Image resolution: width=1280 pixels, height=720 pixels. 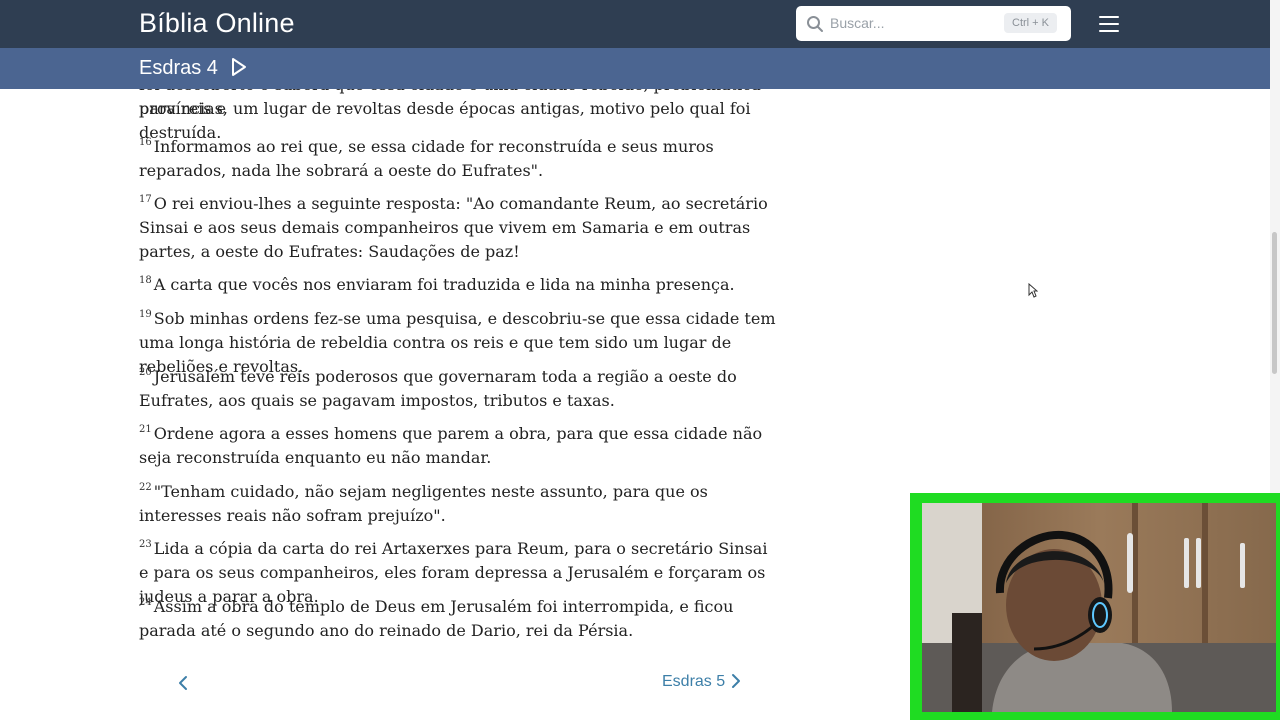 I want to click on webcam-image, so click(x=1099, y=607).